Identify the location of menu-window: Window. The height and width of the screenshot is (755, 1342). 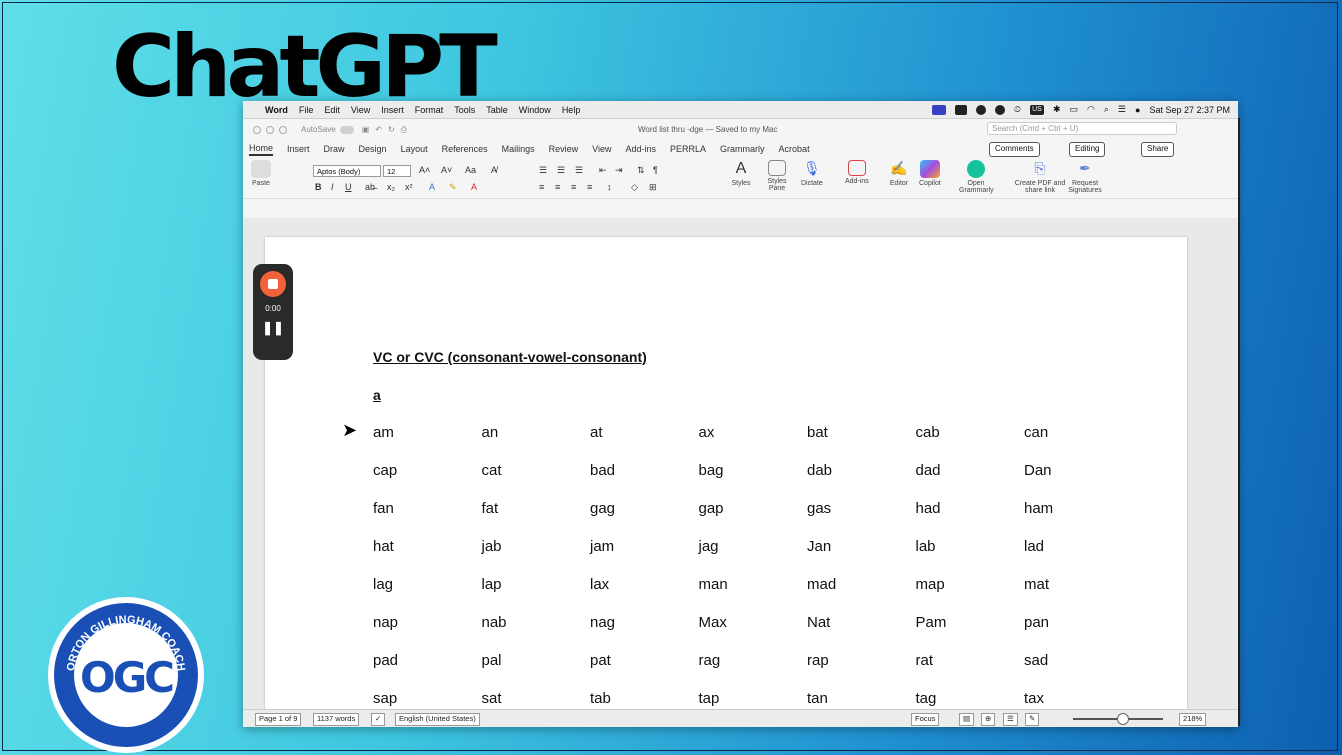
(535, 110).